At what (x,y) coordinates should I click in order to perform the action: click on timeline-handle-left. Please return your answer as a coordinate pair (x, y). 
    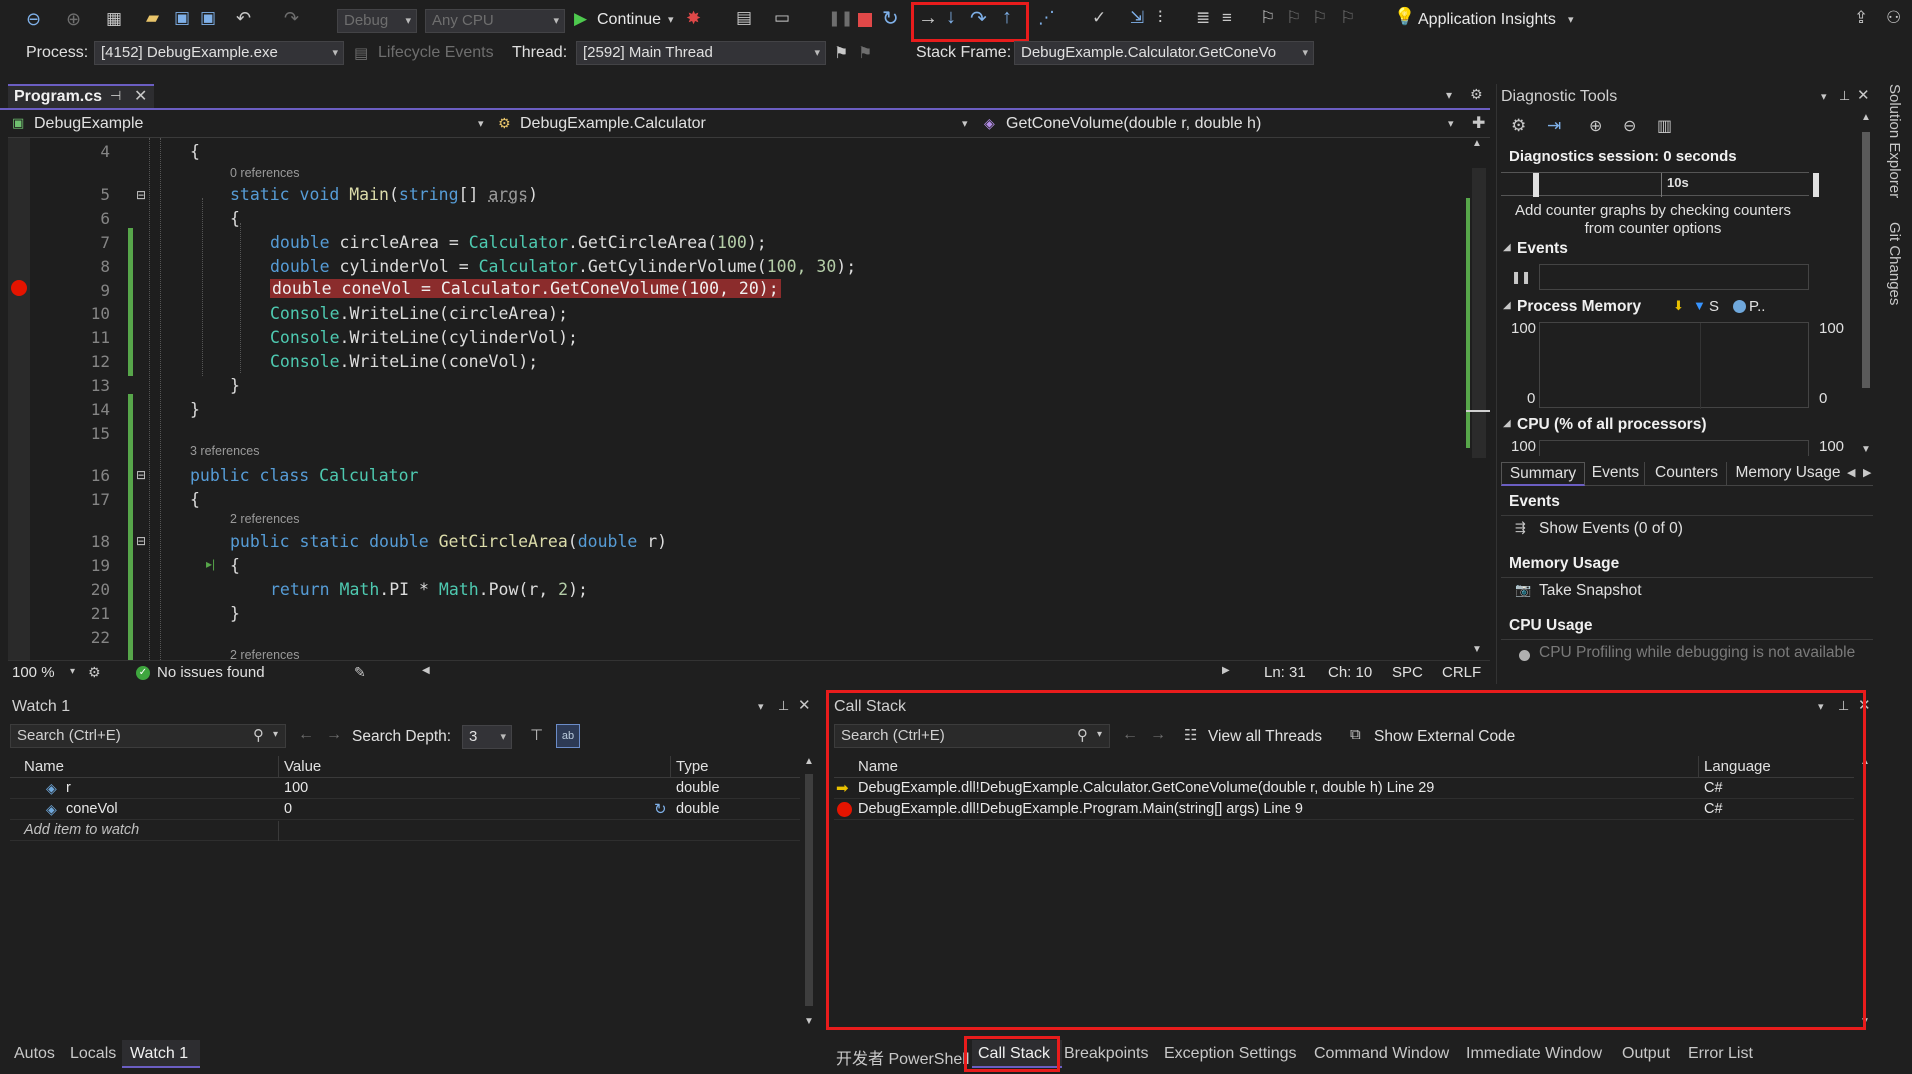
    Looking at the image, I should click on (1536, 185).